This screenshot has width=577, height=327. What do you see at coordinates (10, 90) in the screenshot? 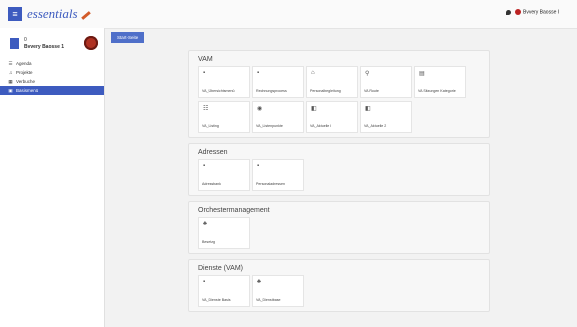
I see `sidebar-item-icon: ▣` at bounding box center [10, 90].